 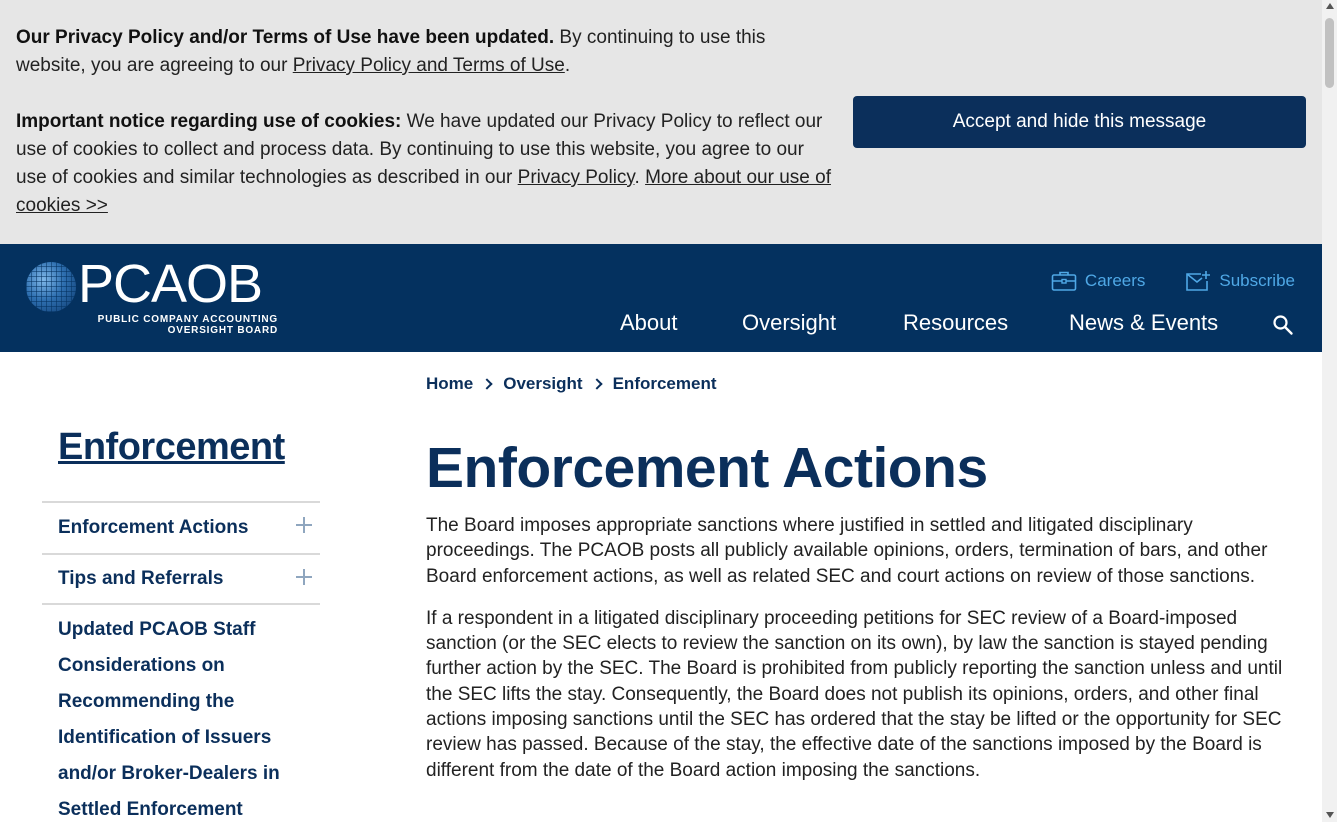 I want to click on subscribe-link: Subscribe, so click(x=1240, y=281).